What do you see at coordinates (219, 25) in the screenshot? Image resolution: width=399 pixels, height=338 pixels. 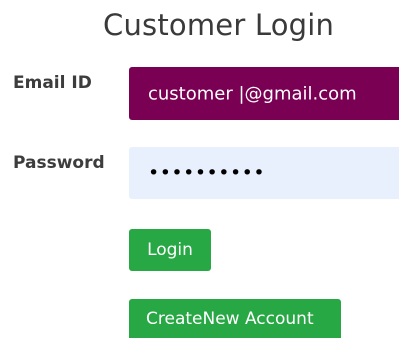 I see `page-title: Customer Login` at bounding box center [219, 25].